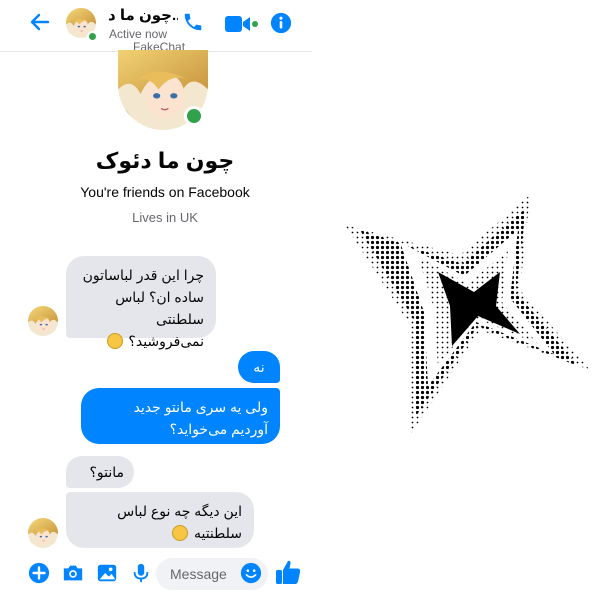 This screenshot has height=600, width=600. I want to click on message-text: ولی یه سری مانتو جدید آوردیم می‌خواید؟, so click(200, 418).